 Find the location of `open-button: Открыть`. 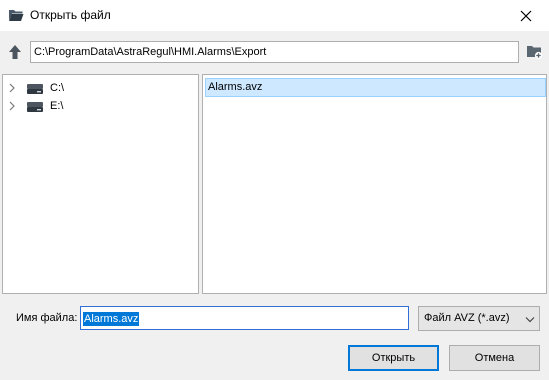

open-button: Открыть is located at coordinates (393, 358).